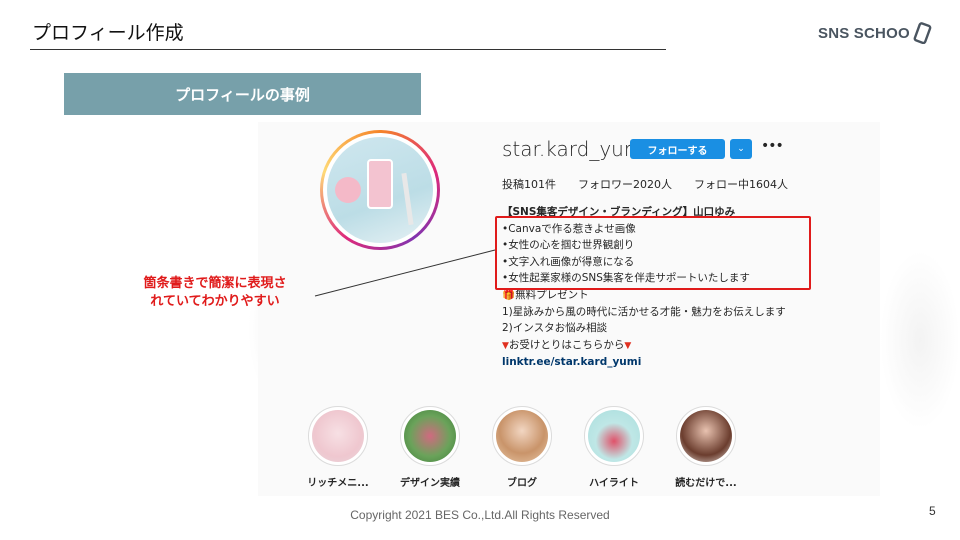  What do you see at coordinates (677, 149) in the screenshot?
I see `follow-button: フォローする` at bounding box center [677, 149].